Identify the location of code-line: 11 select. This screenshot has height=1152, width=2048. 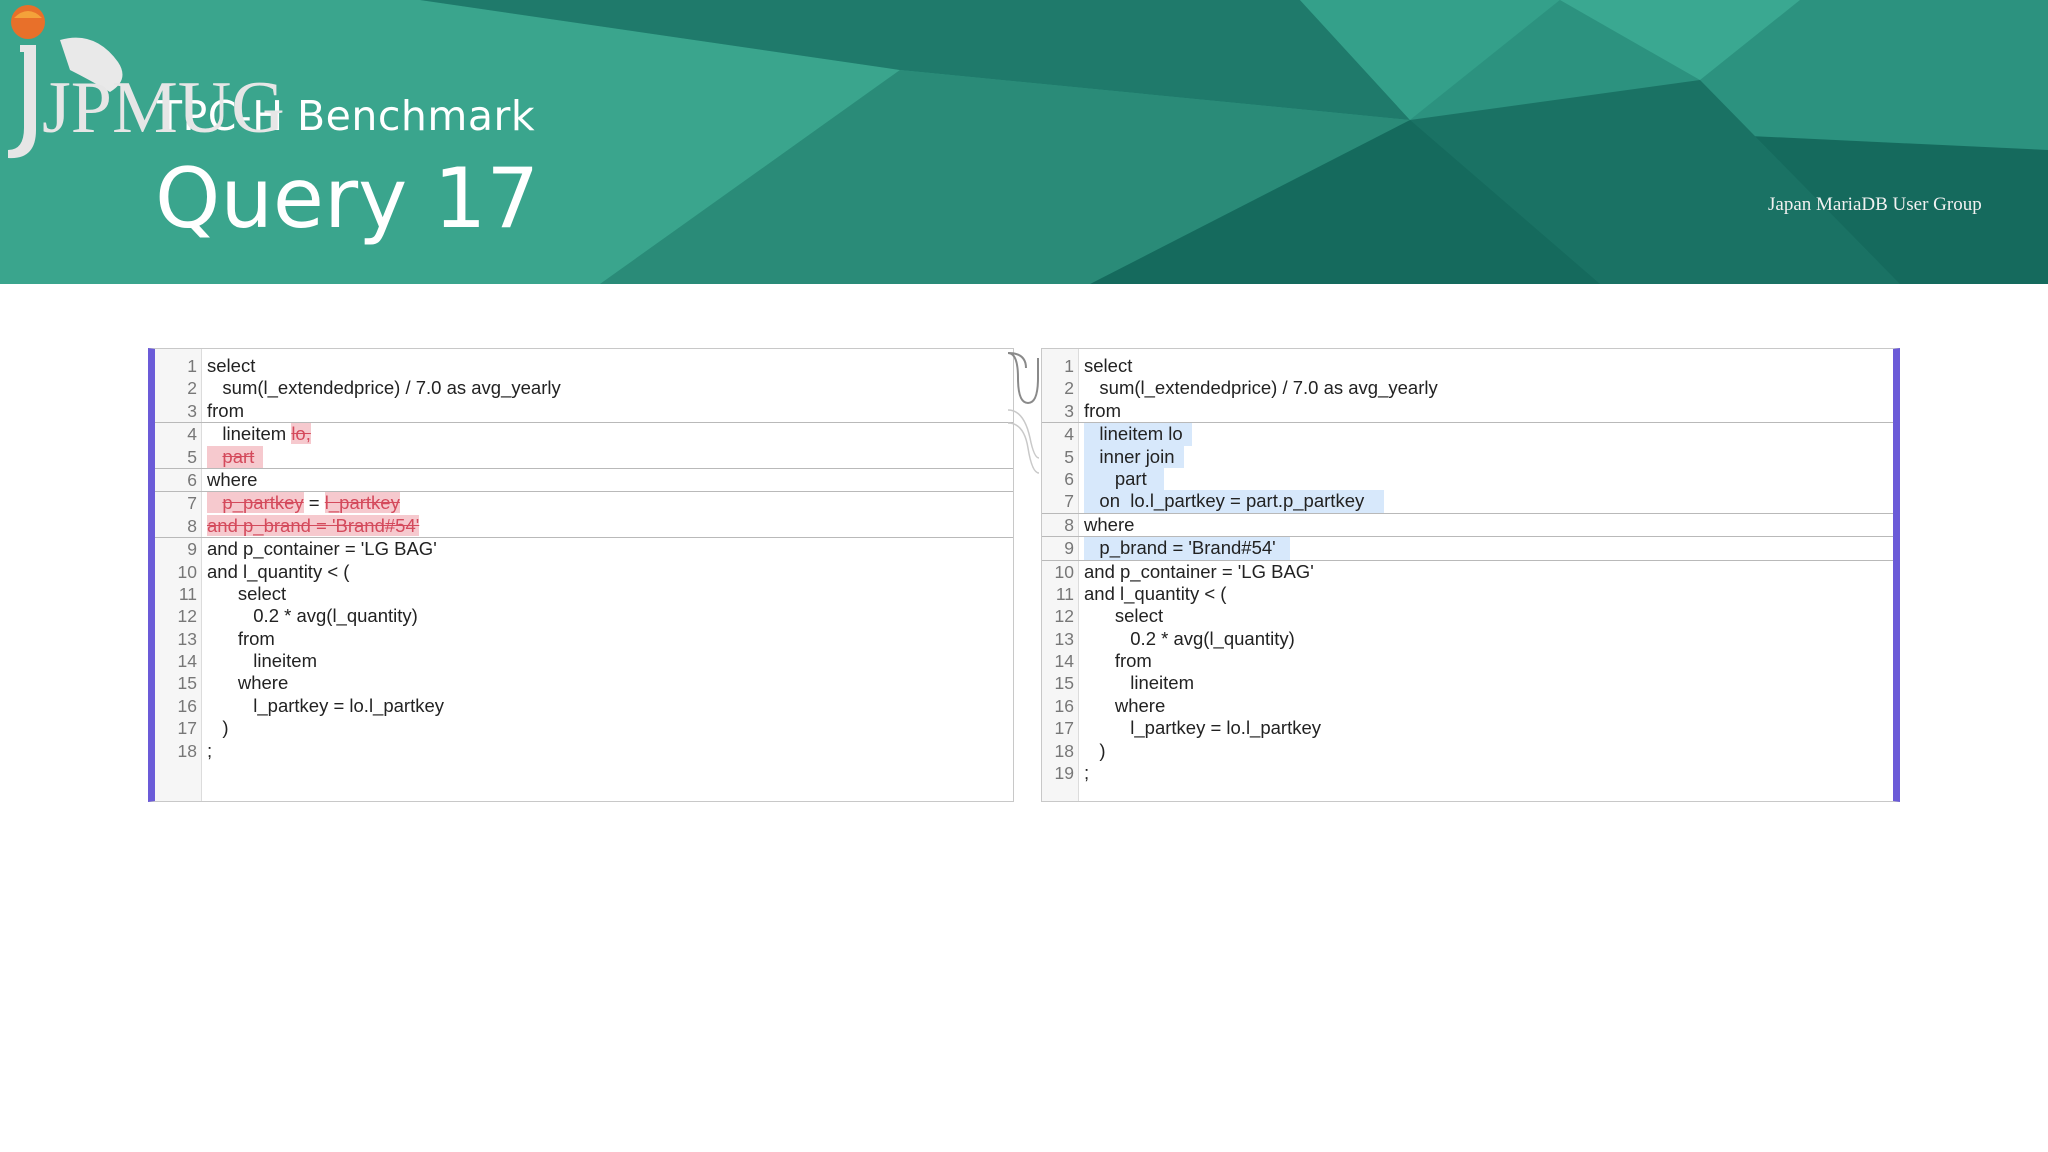
(232, 593).